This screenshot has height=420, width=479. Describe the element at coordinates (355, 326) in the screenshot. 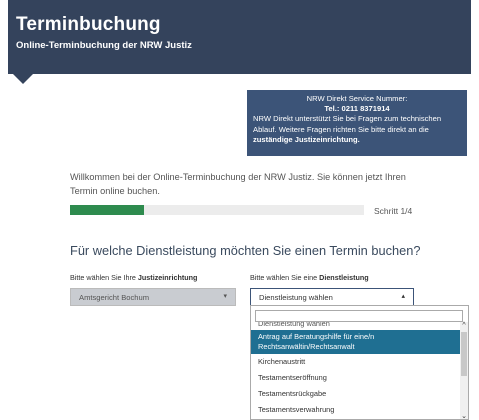

I see `dropdown-option: Dienstleistung wählen` at that location.